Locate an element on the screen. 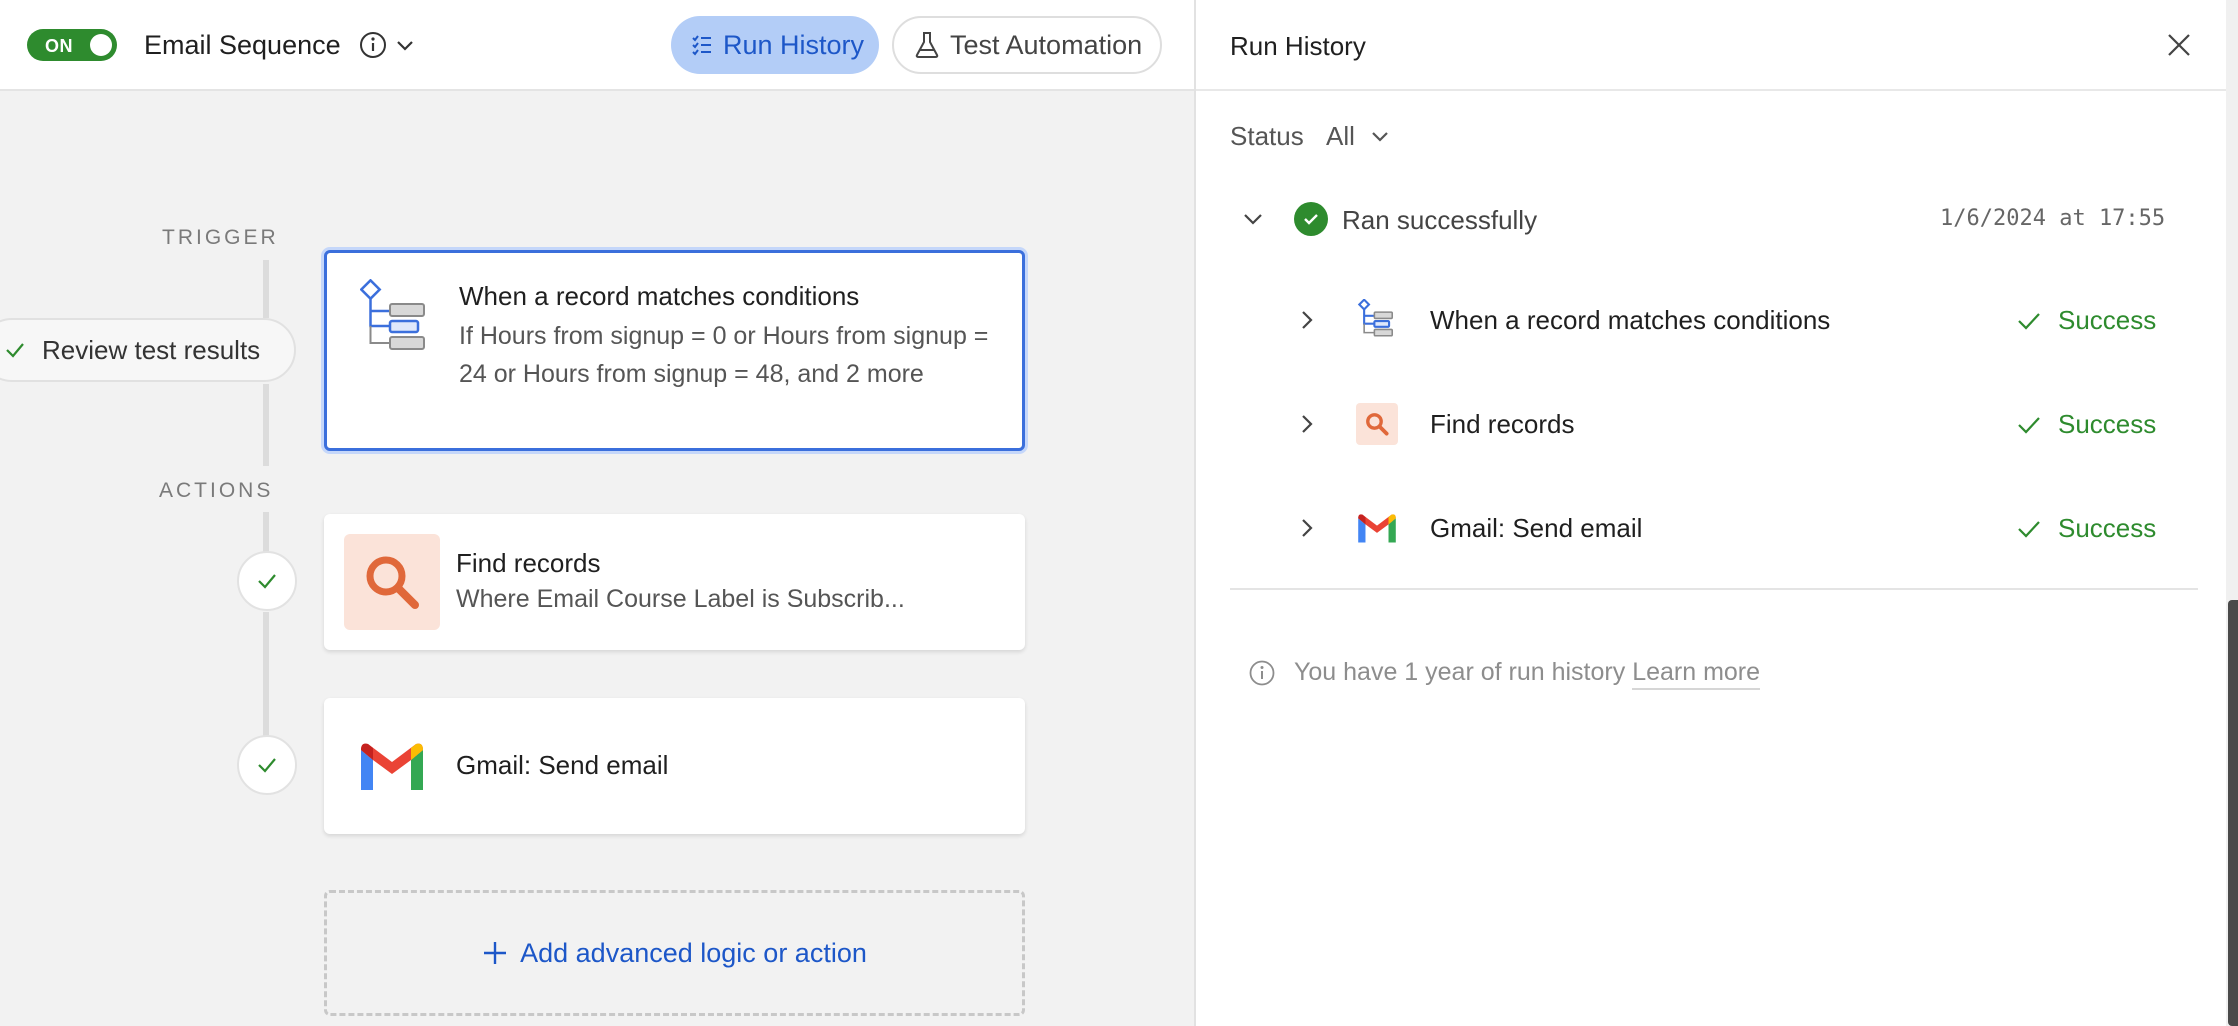 The image size is (2238, 1026). toggle-label: ON is located at coordinates (59, 46).